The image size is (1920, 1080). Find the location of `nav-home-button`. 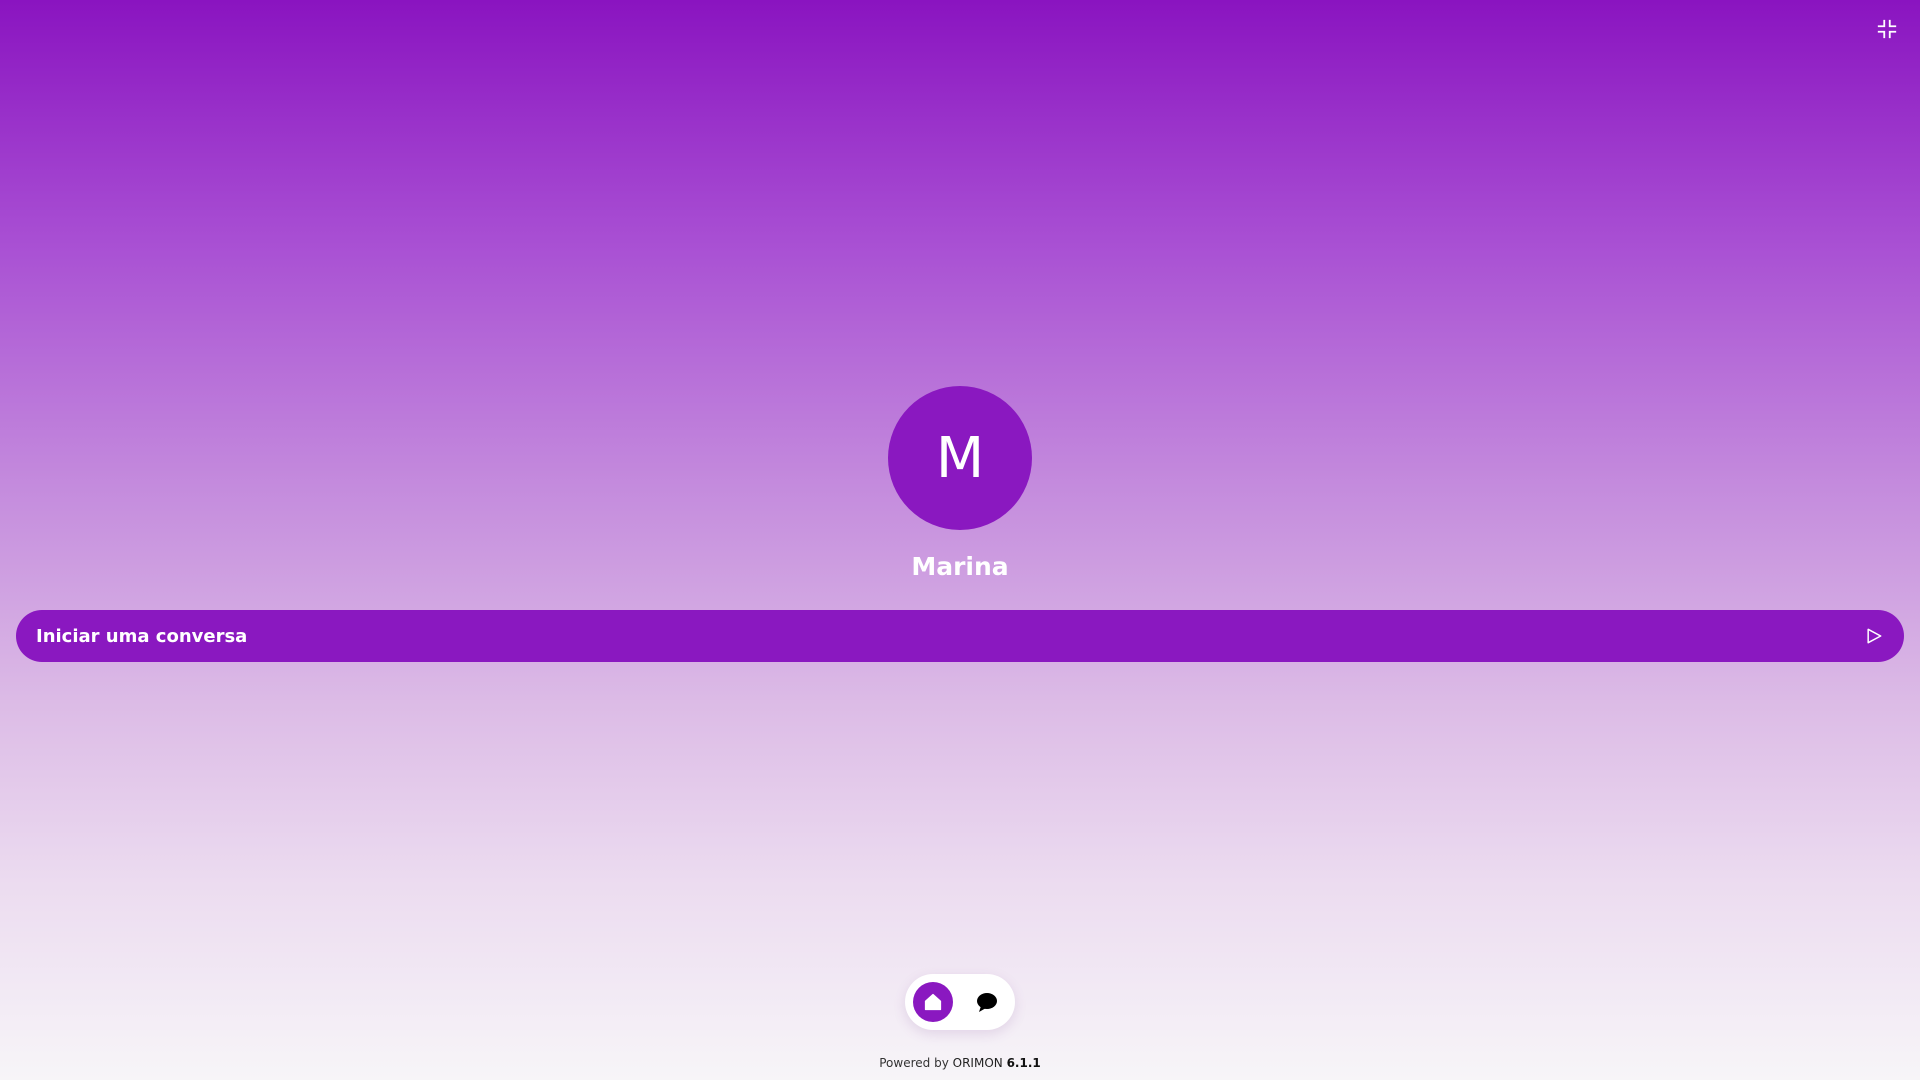

nav-home-button is located at coordinates (933, 1002).